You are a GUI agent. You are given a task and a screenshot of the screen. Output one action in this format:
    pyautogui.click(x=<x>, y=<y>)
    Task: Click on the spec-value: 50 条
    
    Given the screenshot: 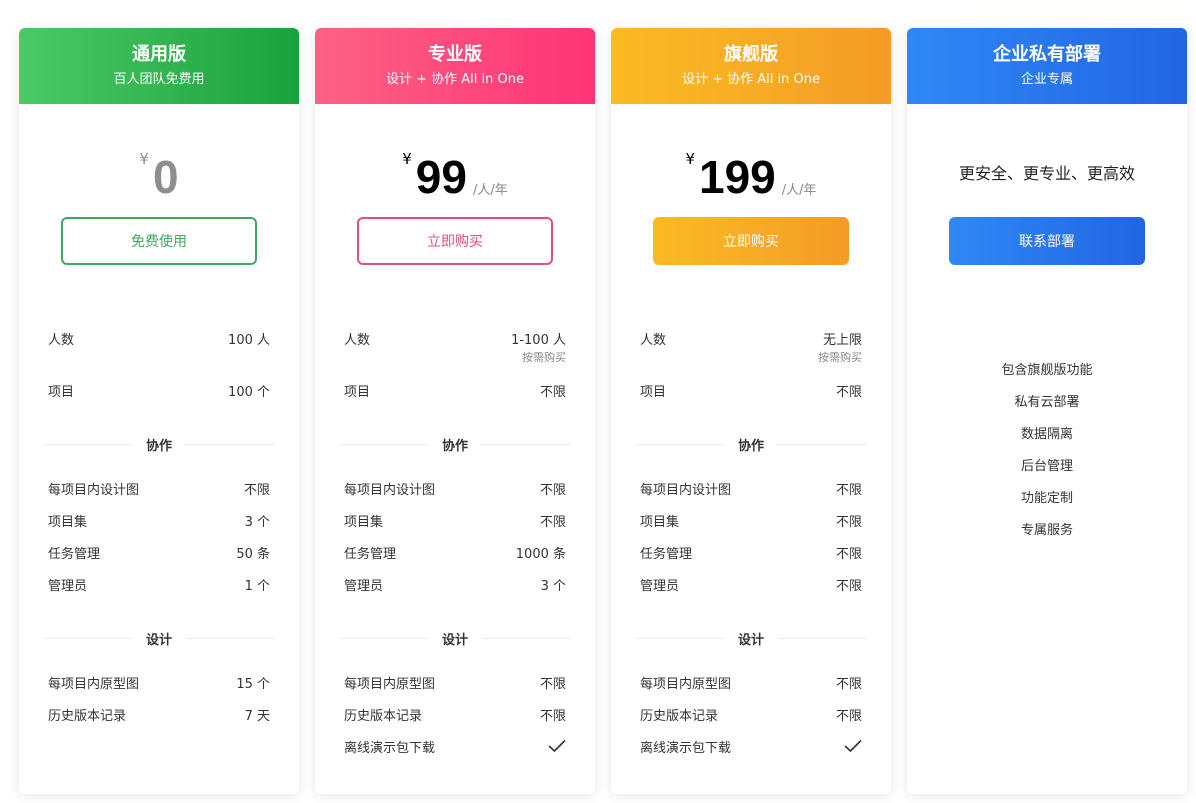 What is the action you would take?
    pyautogui.click(x=253, y=554)
    